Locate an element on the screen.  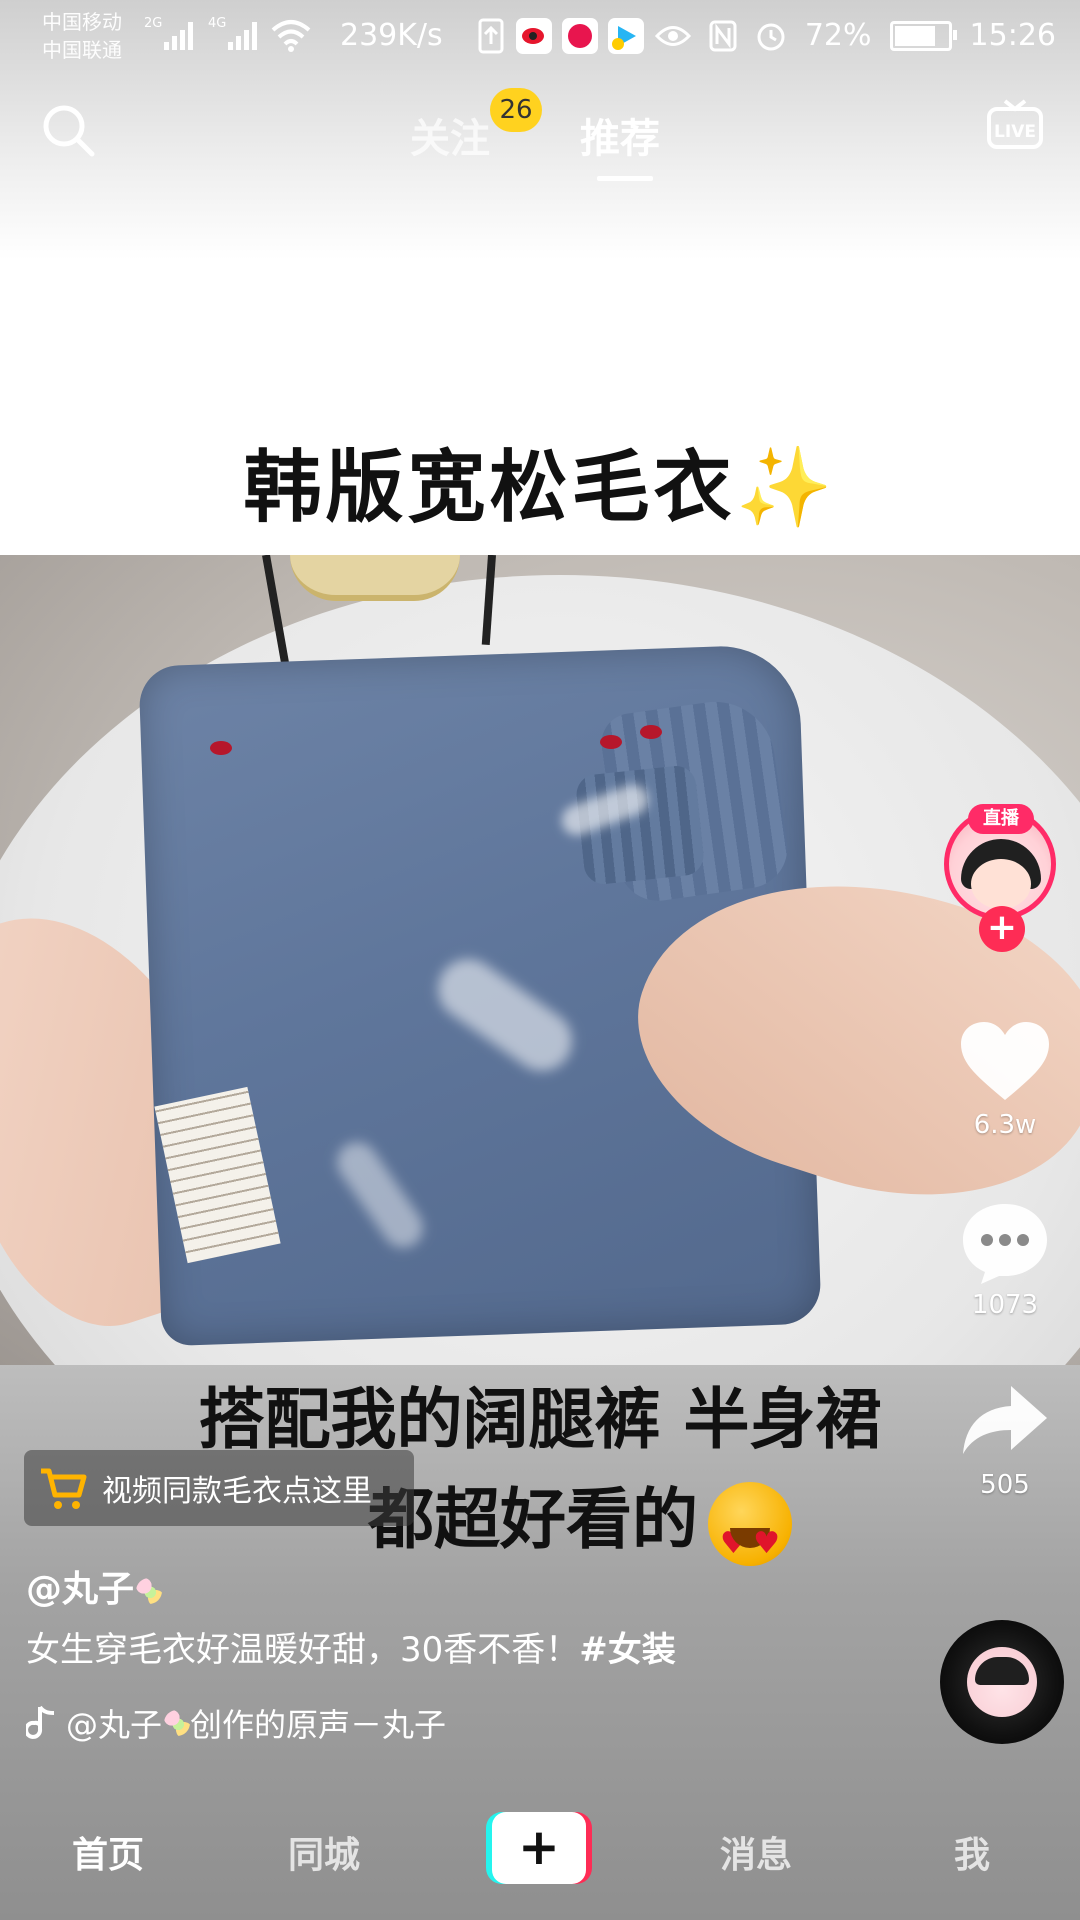
plus-icon: + is located at coordinates (539, 1848).